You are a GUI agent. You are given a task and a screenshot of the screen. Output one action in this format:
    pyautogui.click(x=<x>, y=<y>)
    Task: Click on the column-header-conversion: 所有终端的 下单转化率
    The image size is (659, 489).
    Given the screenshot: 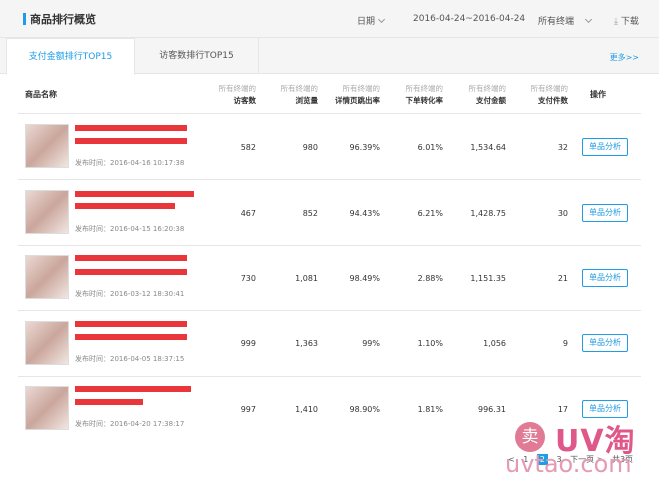 What is the action you would take?
    pyautogui.click(x=409, y=95)
    